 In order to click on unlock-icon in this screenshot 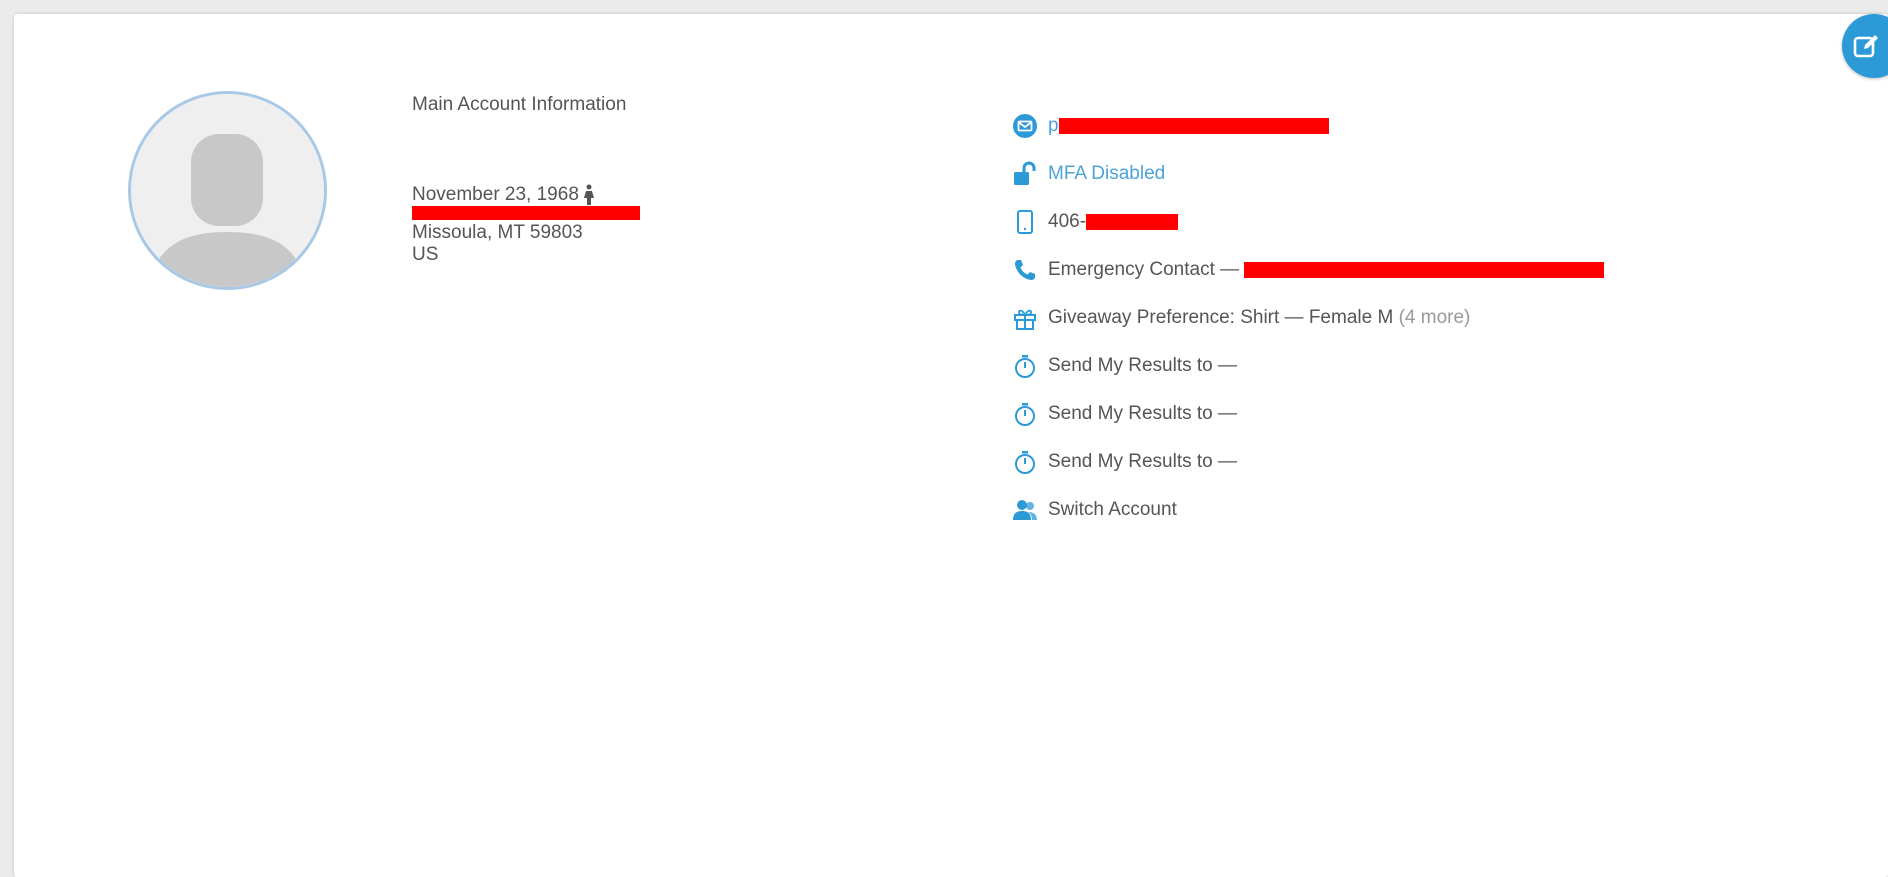, I will do `click(1025, 174)`.